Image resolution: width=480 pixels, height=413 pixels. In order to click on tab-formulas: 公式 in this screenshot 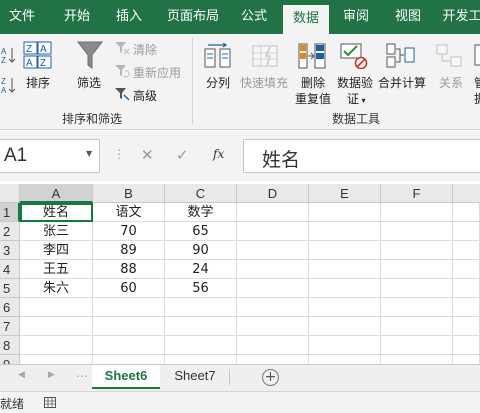, I will do `click(254, 17)`.